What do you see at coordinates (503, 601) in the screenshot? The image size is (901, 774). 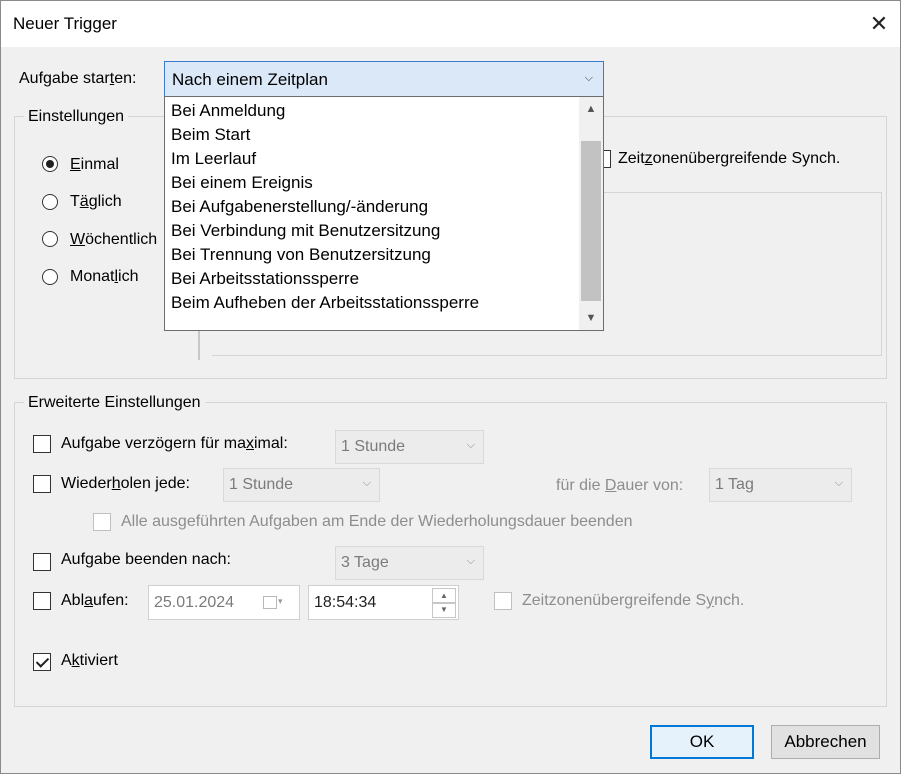 I see `expire-tz-checkbox` at bounding box center [503, 601].